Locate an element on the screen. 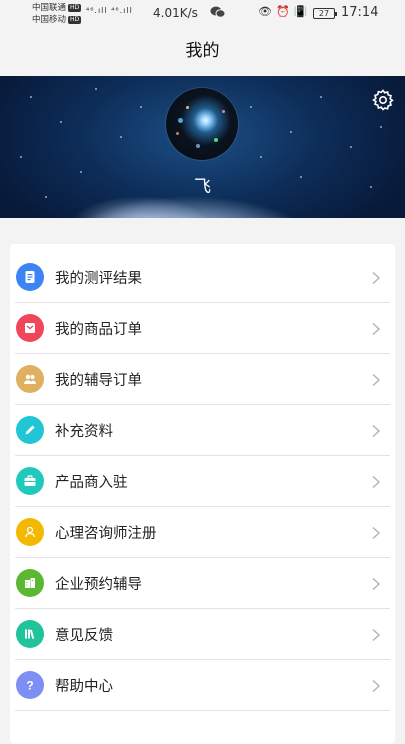  menu-item-label: 企业预约辅导 is located at coordinates (98, 584).